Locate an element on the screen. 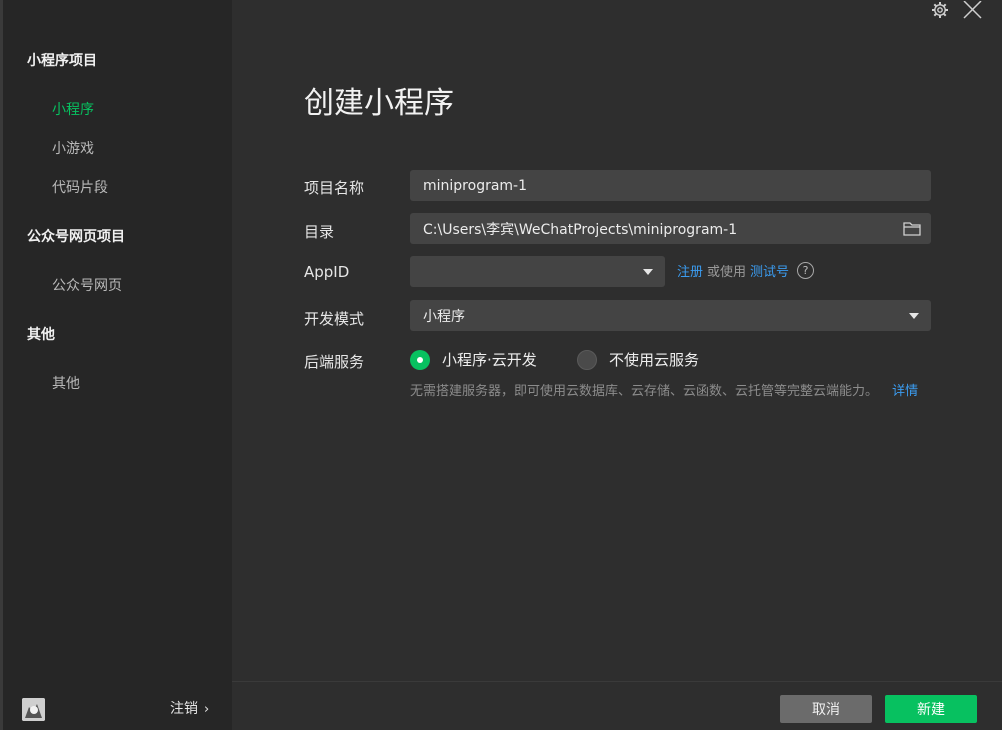 The width and height of the screenshot is (1002, 730). radio-no-cloud-label: 不使用云服务 is located at coordinates (654, 360).